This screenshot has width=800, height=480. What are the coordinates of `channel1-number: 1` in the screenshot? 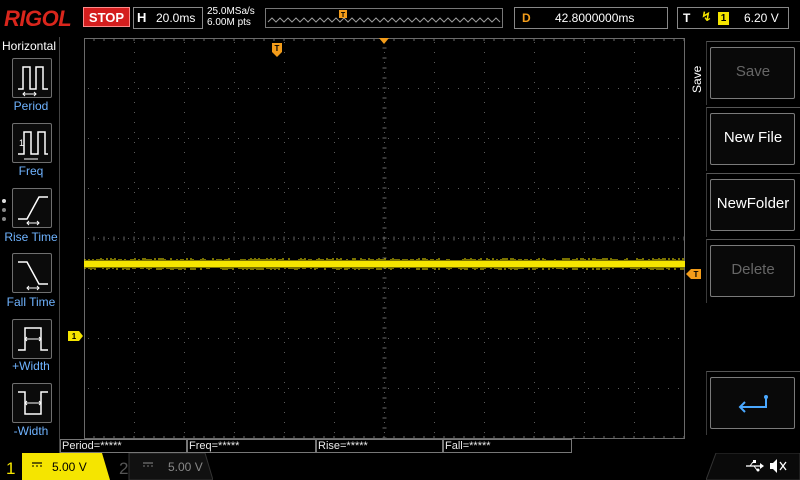 It's located at (10, 468).